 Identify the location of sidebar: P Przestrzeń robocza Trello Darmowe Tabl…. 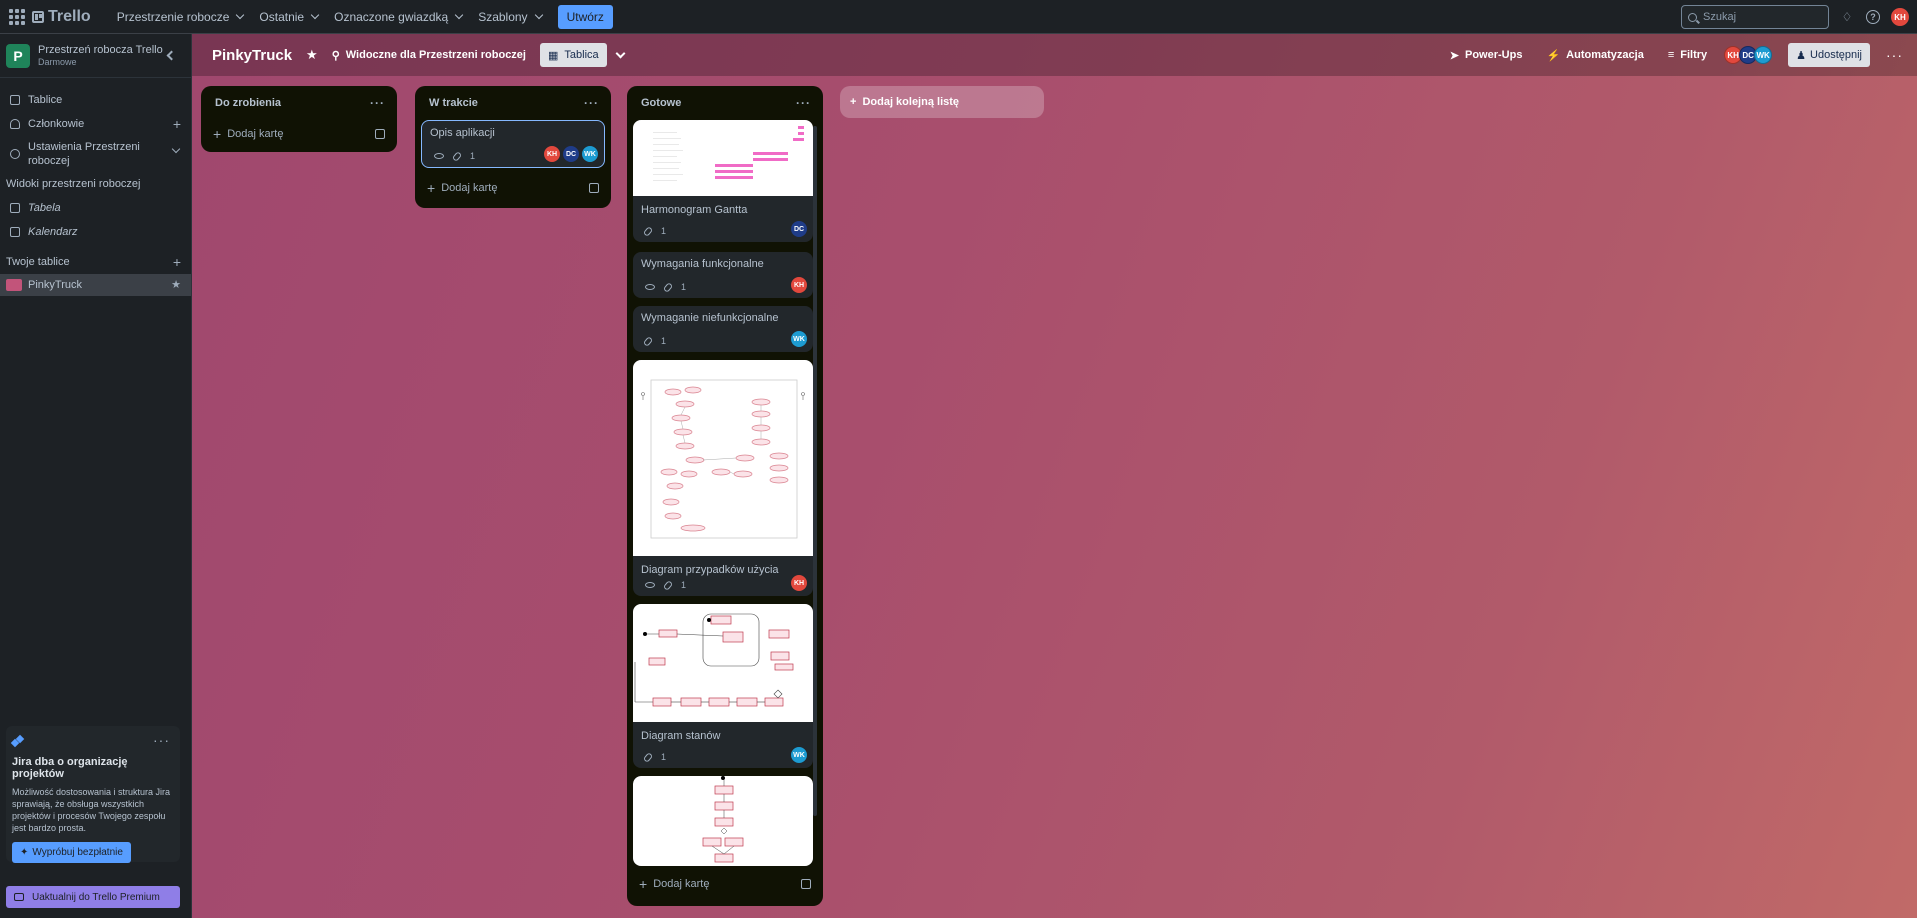
(96, 476).